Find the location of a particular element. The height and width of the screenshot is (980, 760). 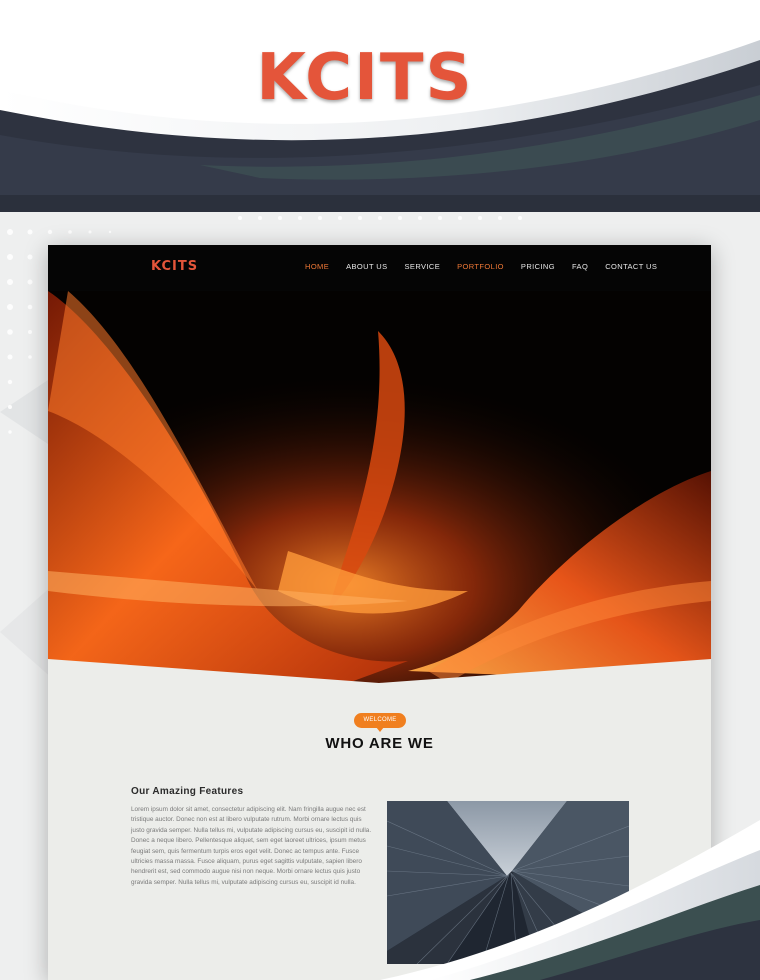

features-title: Our Amazing Features is located at coordinates (187, 791).